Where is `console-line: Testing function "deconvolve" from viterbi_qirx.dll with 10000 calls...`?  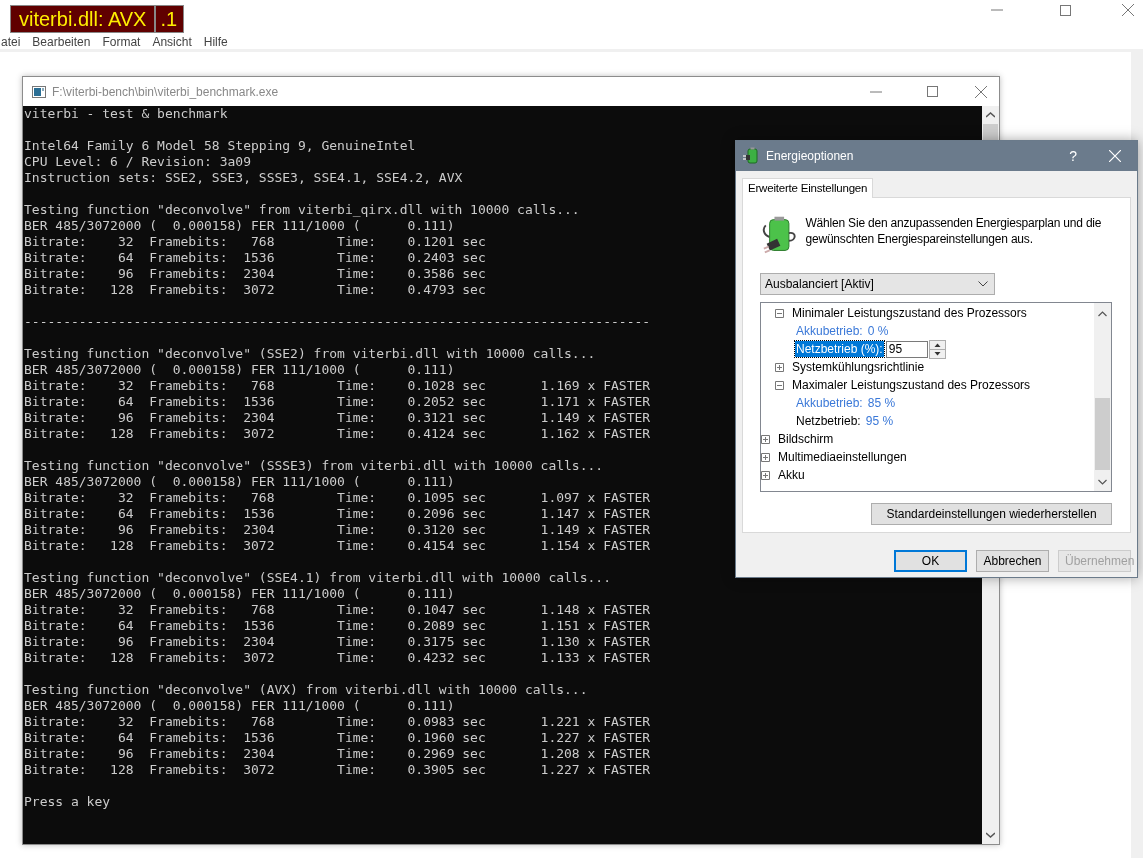 console-line: Testing function "deconvolve" from viterbi_qirx.dll with 10000 calls... is located at coordinates (302, 210).